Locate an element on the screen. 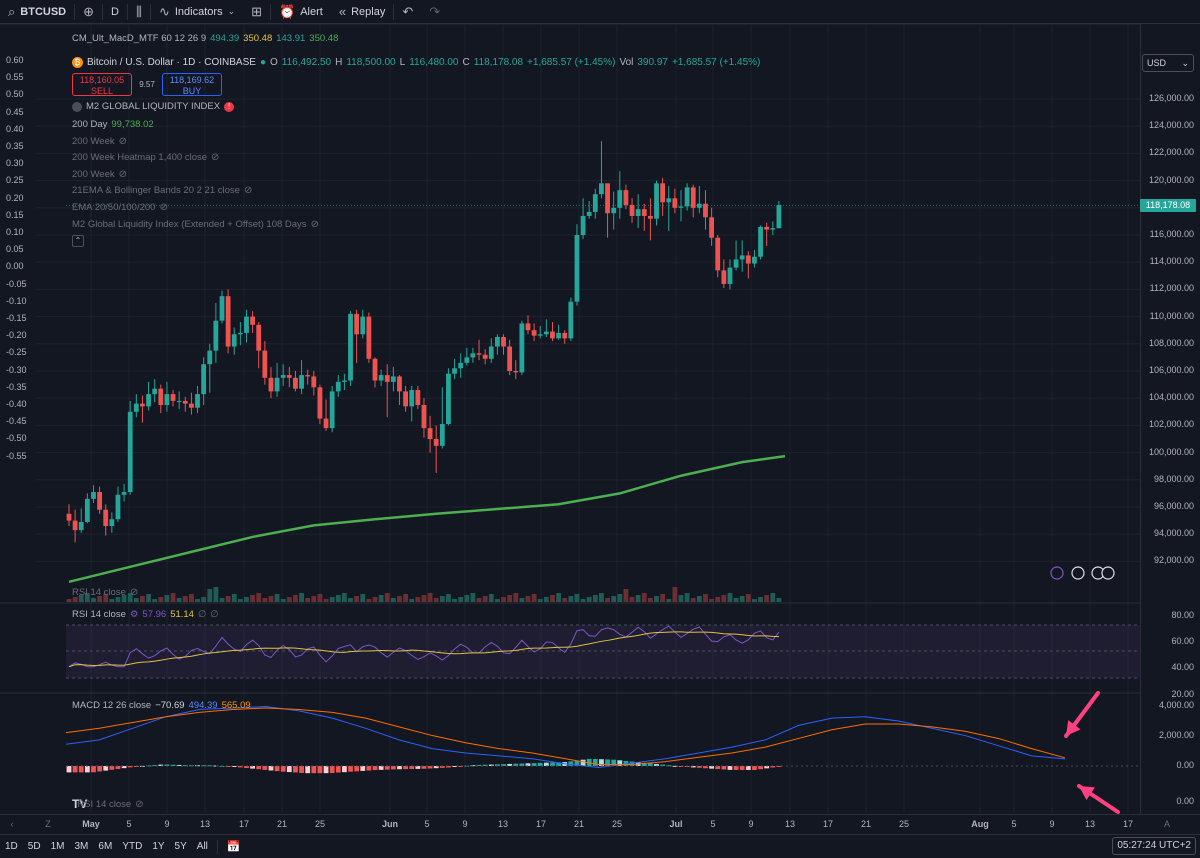  currency-selector: USD ⌄ is located at coordinates (1168, 63).